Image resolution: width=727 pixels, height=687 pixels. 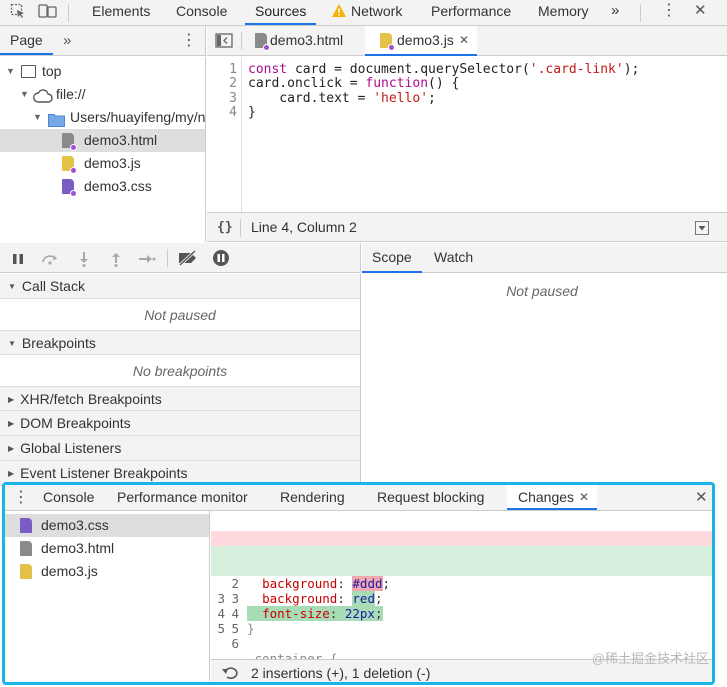 What do you see at coordinates (182, 497) in the screenshot?
I see `drawer-tab-performance-monitor: Performance monitor` at bounding box center [182, 497].